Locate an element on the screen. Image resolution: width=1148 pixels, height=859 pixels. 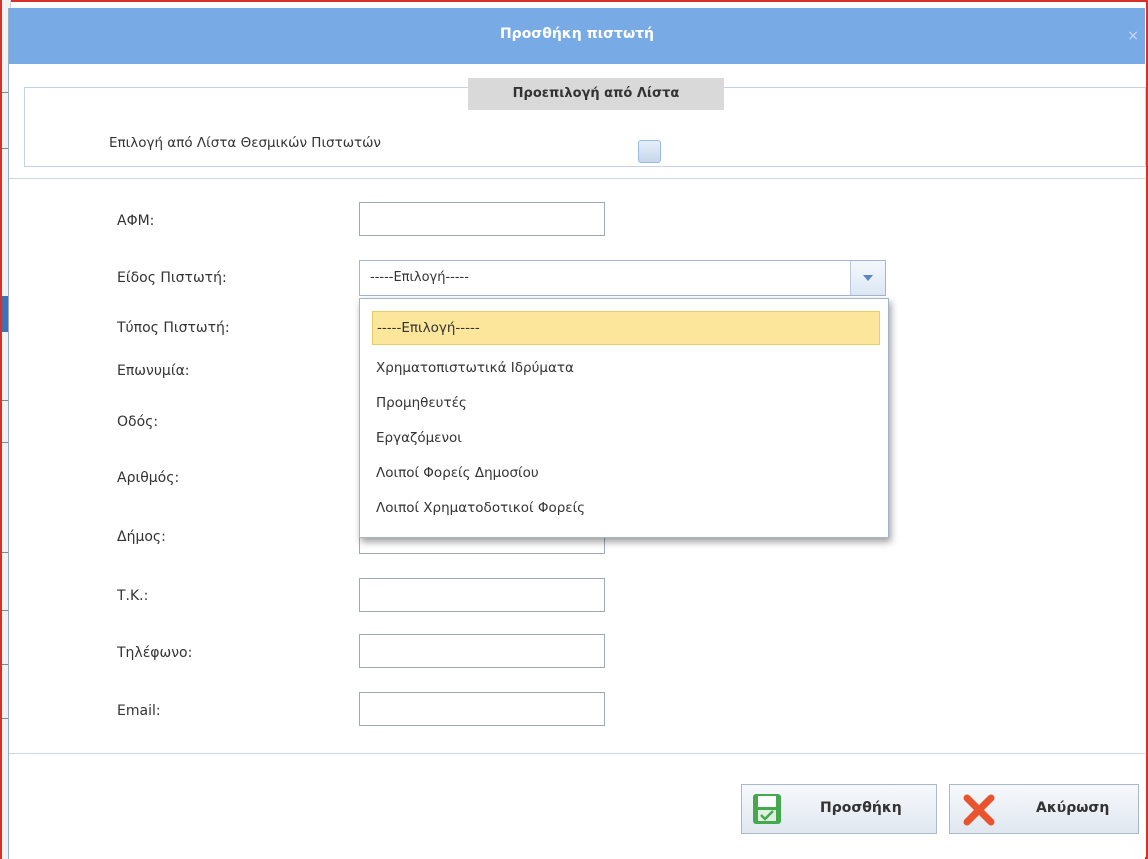
dropdown-option: Λοιποί Φορείς Δημοσίου is located at coordinates (626, 473).